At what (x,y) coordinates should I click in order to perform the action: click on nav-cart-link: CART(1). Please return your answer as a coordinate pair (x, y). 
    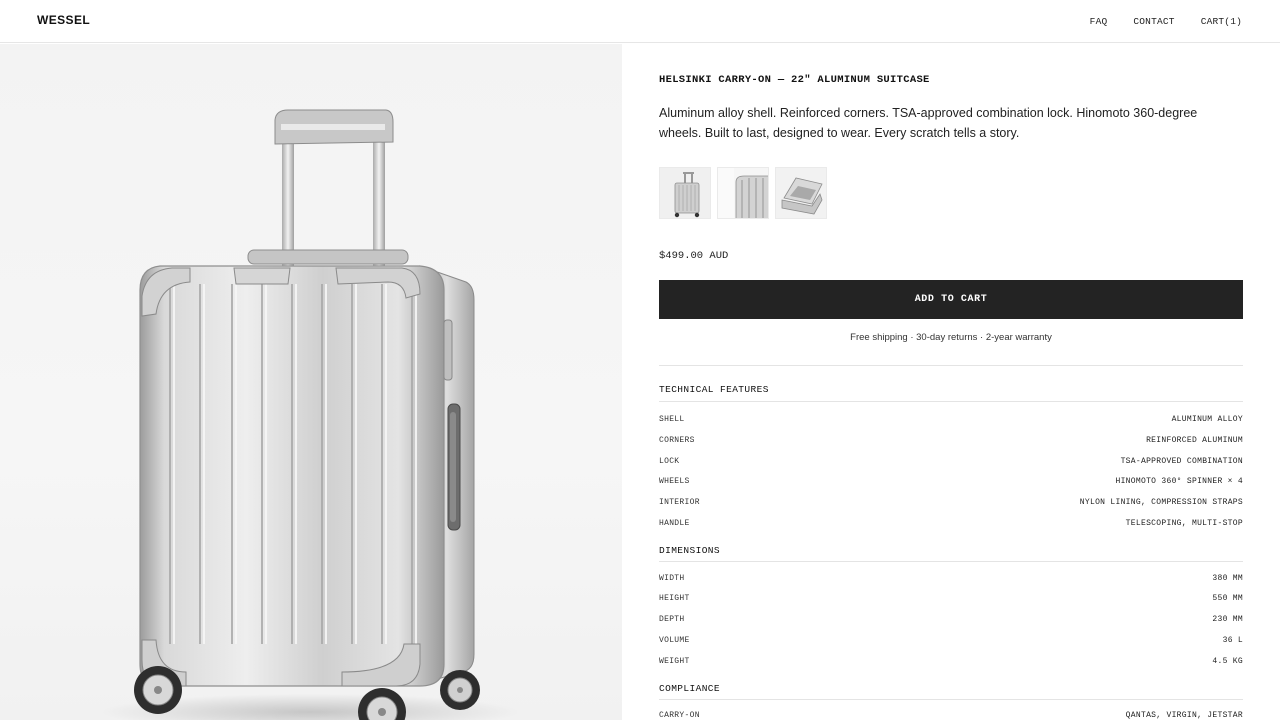
    Looking at the image, I should click on (1221, 21).